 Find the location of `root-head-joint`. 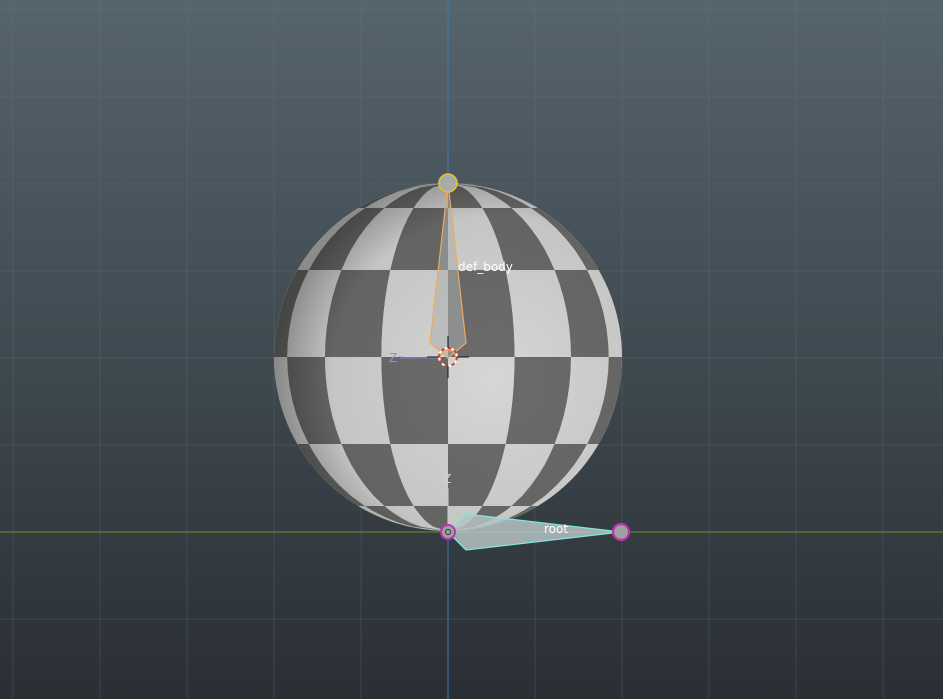

root-head-joint is located at coordinates (448, 532).